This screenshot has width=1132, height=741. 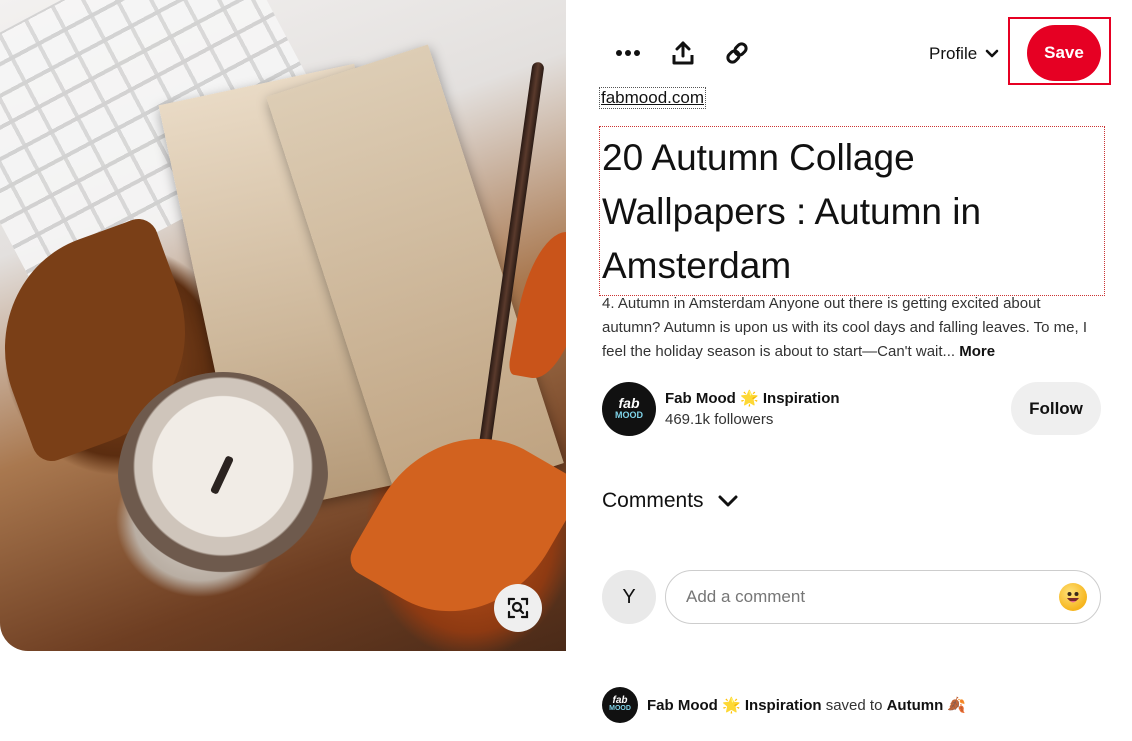 I want to click on emoji-icon, so click(x=1073, y=597).